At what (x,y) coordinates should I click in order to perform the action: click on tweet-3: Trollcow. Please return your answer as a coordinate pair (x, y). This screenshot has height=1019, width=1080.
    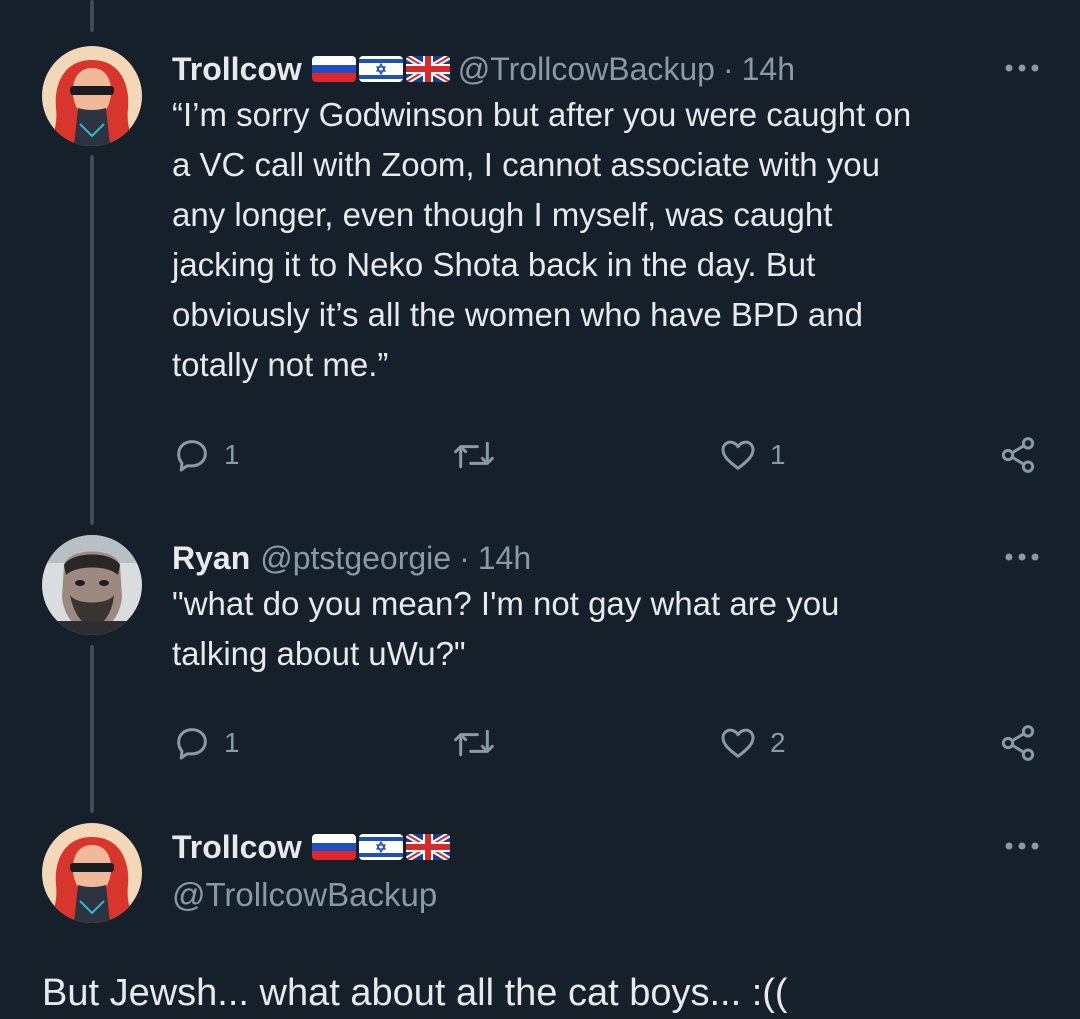
    Looking at the image, I should click on (607, 847).